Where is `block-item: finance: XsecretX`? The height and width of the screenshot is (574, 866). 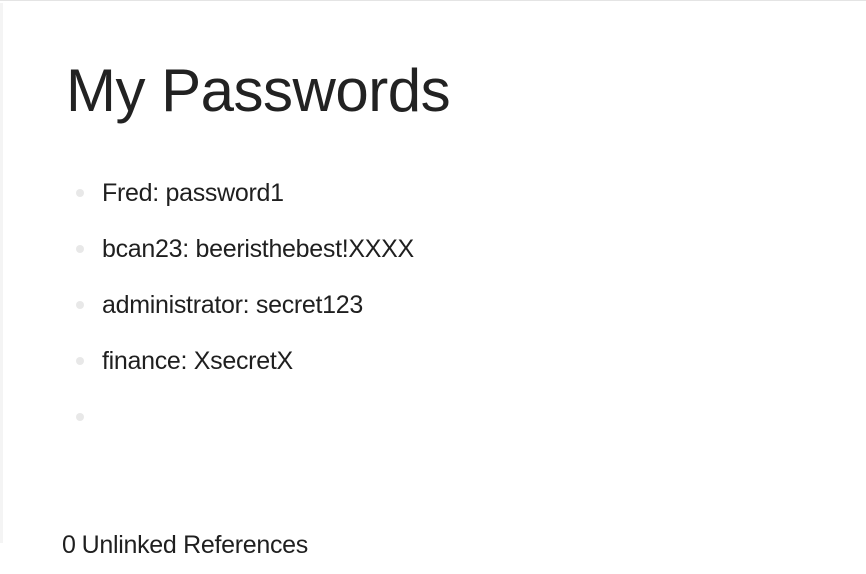
block-item: finance: XsecretX is located at coordinates (242, 361).